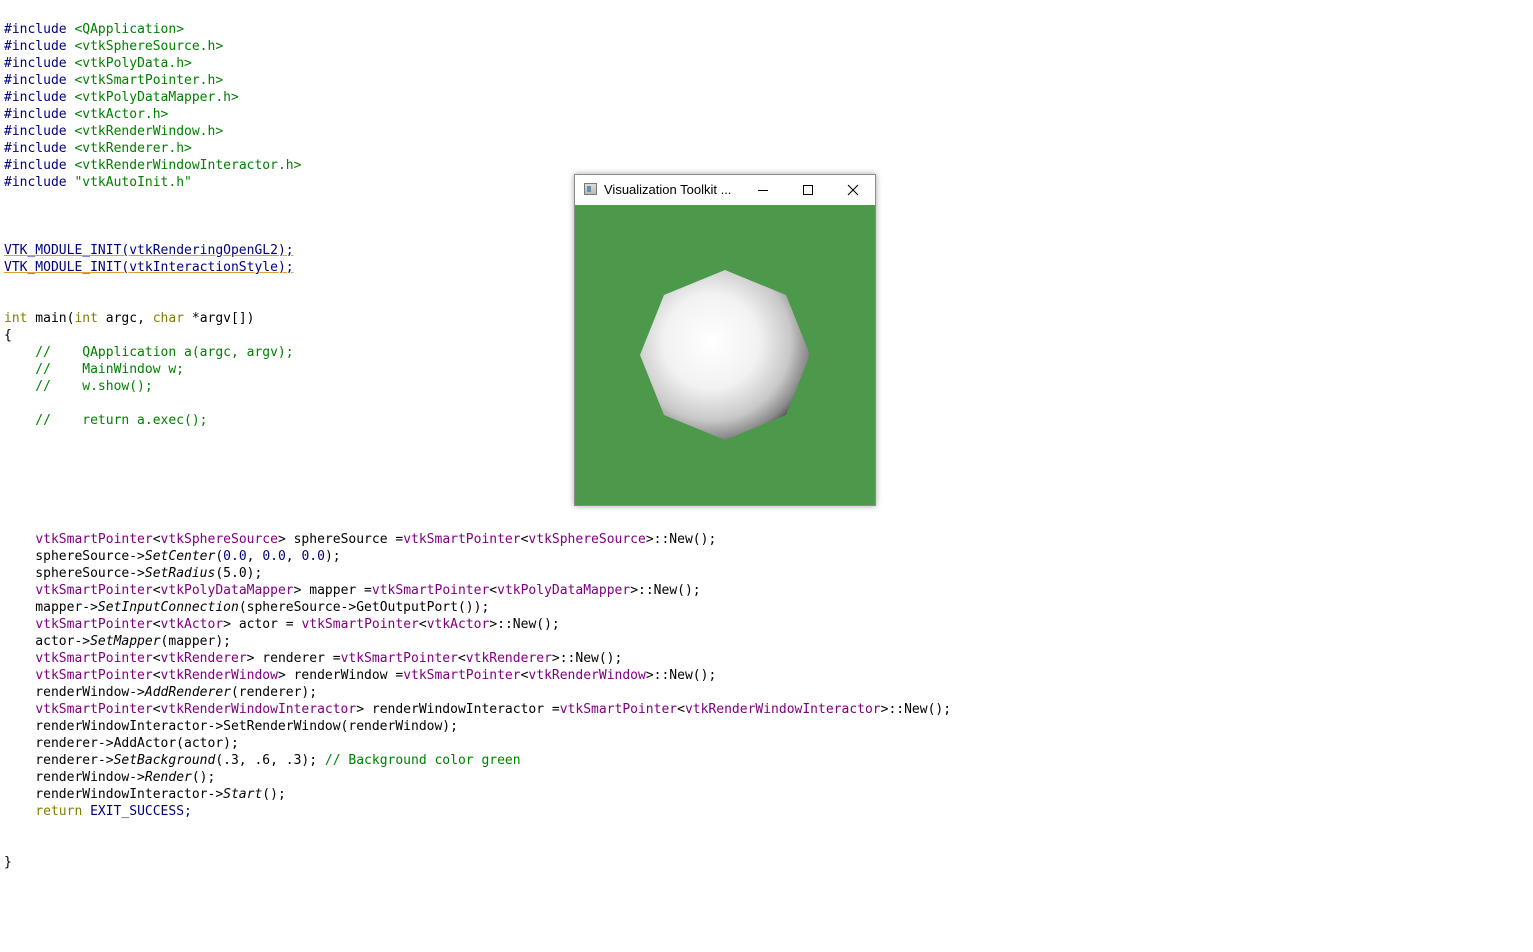 The image size is (1533, 952). I want to click on code-token: actor->, so click(47, 641).